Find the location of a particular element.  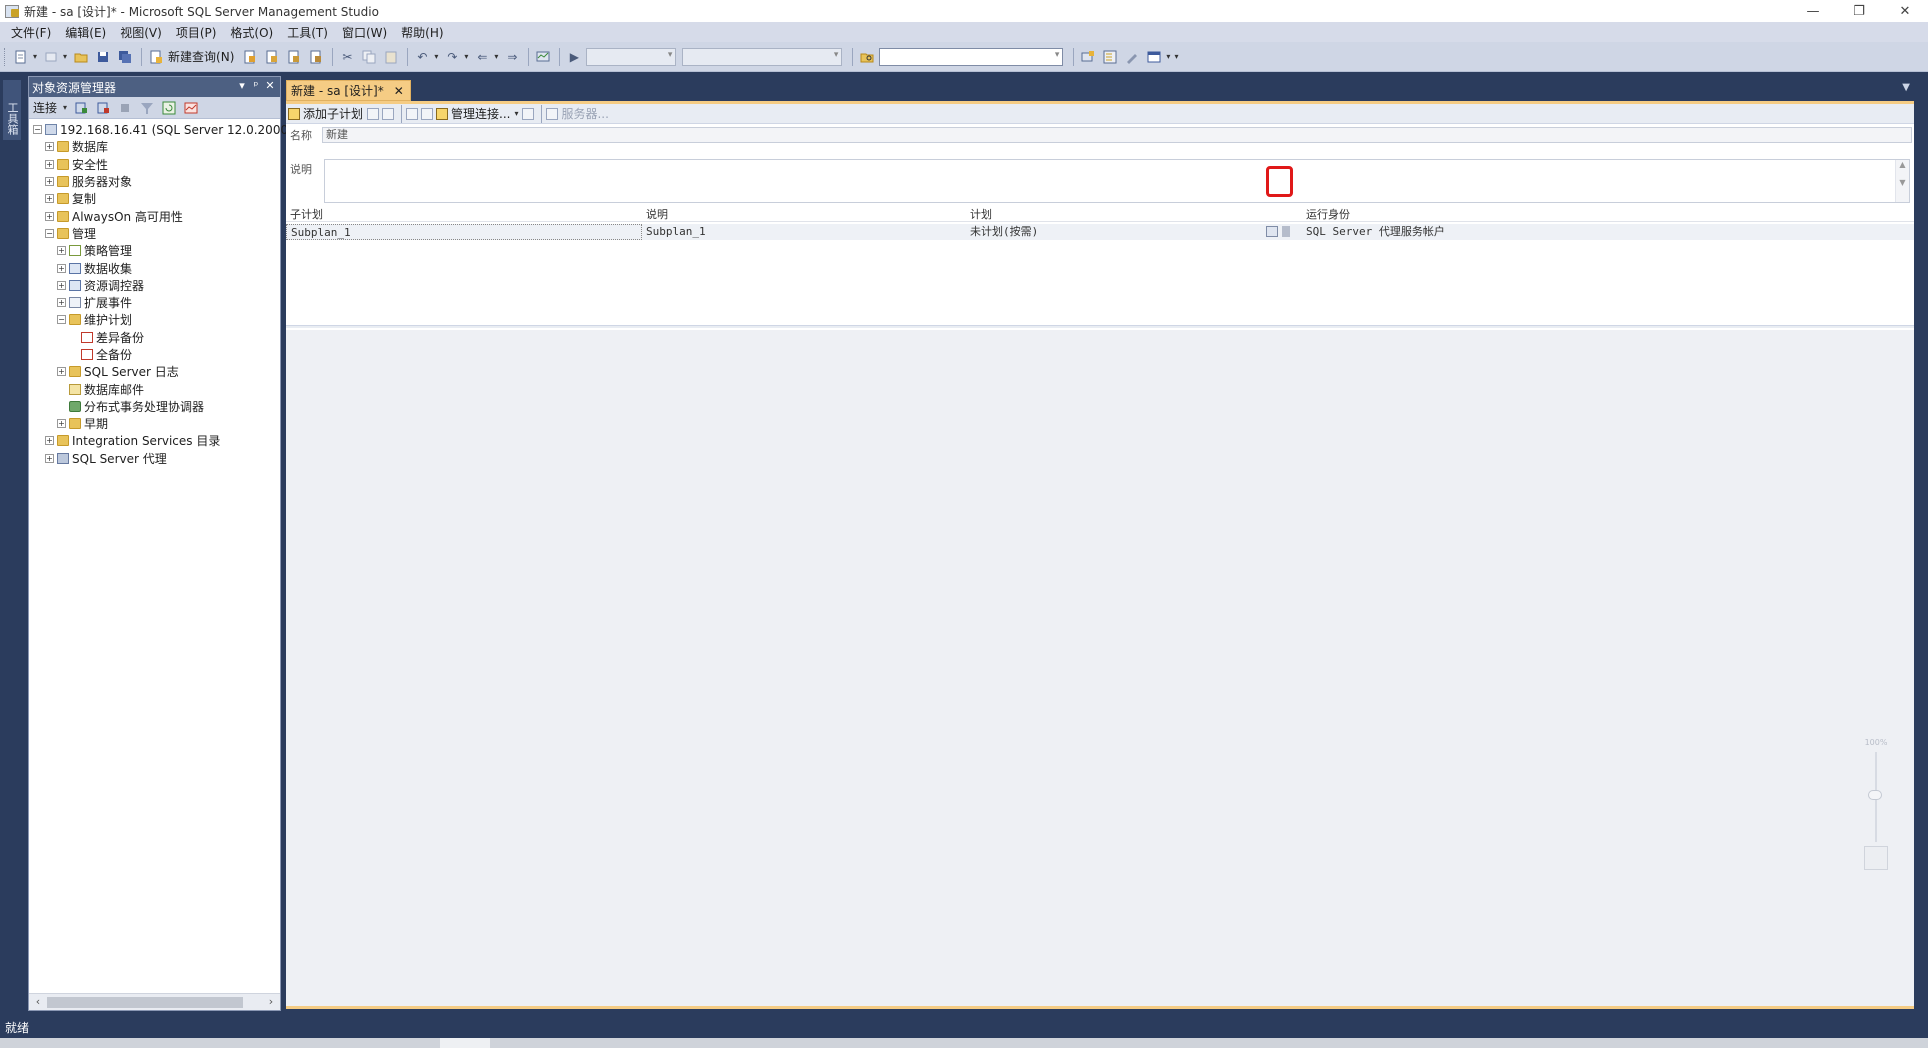

document-list-dropdown-icon: ▼ is located at coordinates (1906, 87).